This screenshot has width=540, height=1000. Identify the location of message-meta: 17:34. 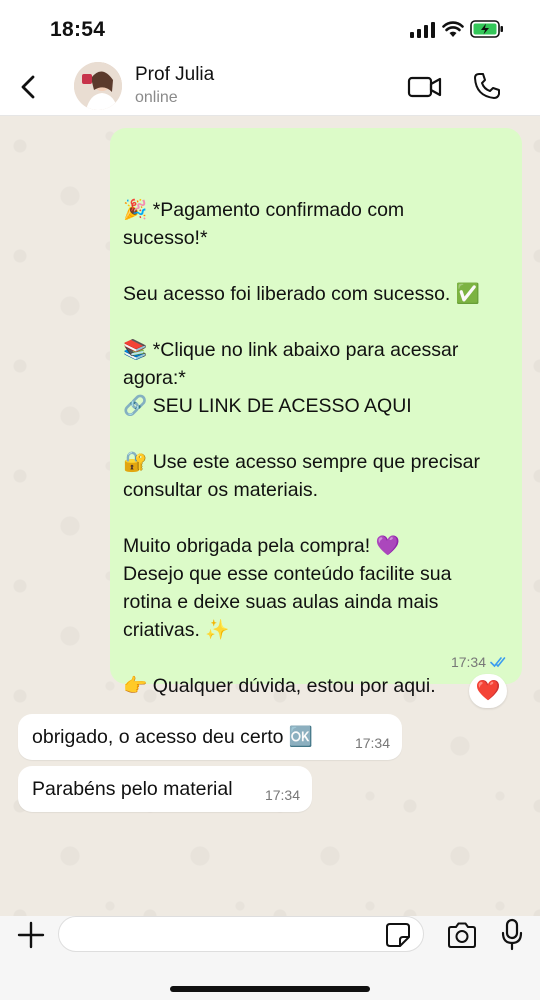
(480, 662).